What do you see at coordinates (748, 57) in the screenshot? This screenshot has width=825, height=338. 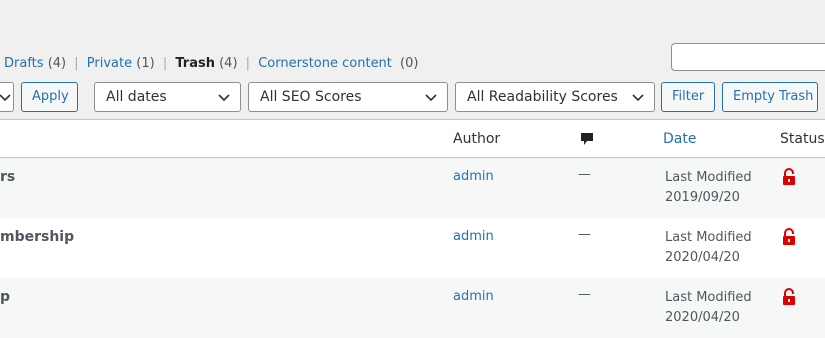 I see `search-input` at bounding box center [748, 57].